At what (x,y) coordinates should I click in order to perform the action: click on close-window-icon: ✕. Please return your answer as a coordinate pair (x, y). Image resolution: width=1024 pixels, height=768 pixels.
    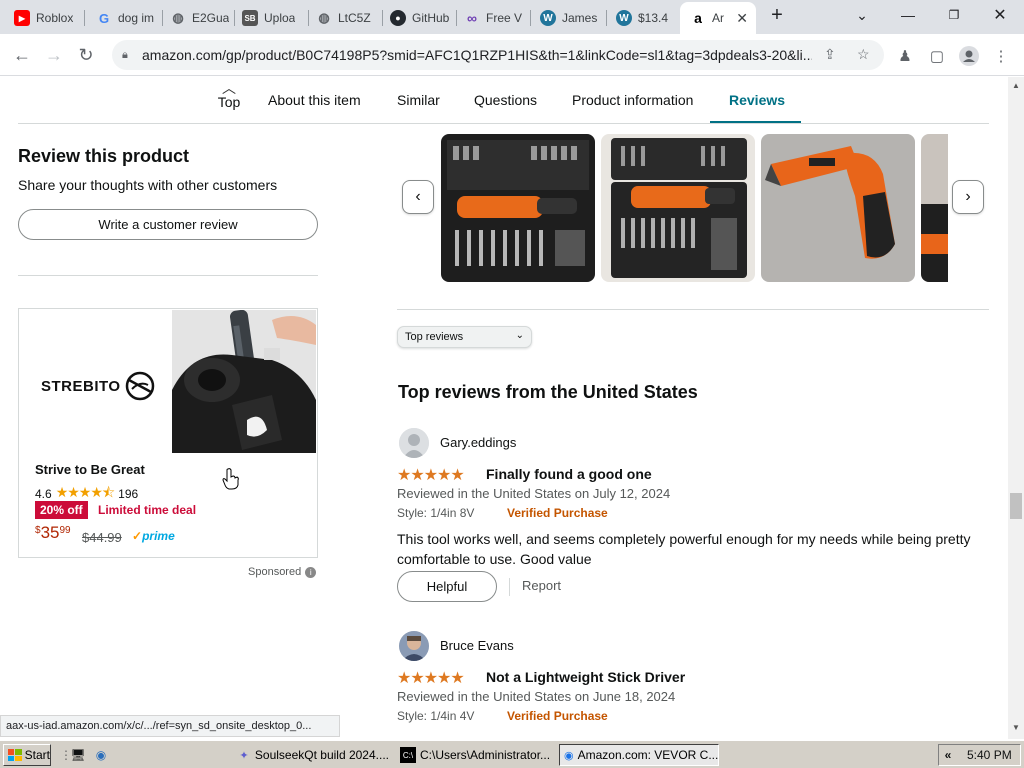
    Looking at the image, I should click on (1000, 15).